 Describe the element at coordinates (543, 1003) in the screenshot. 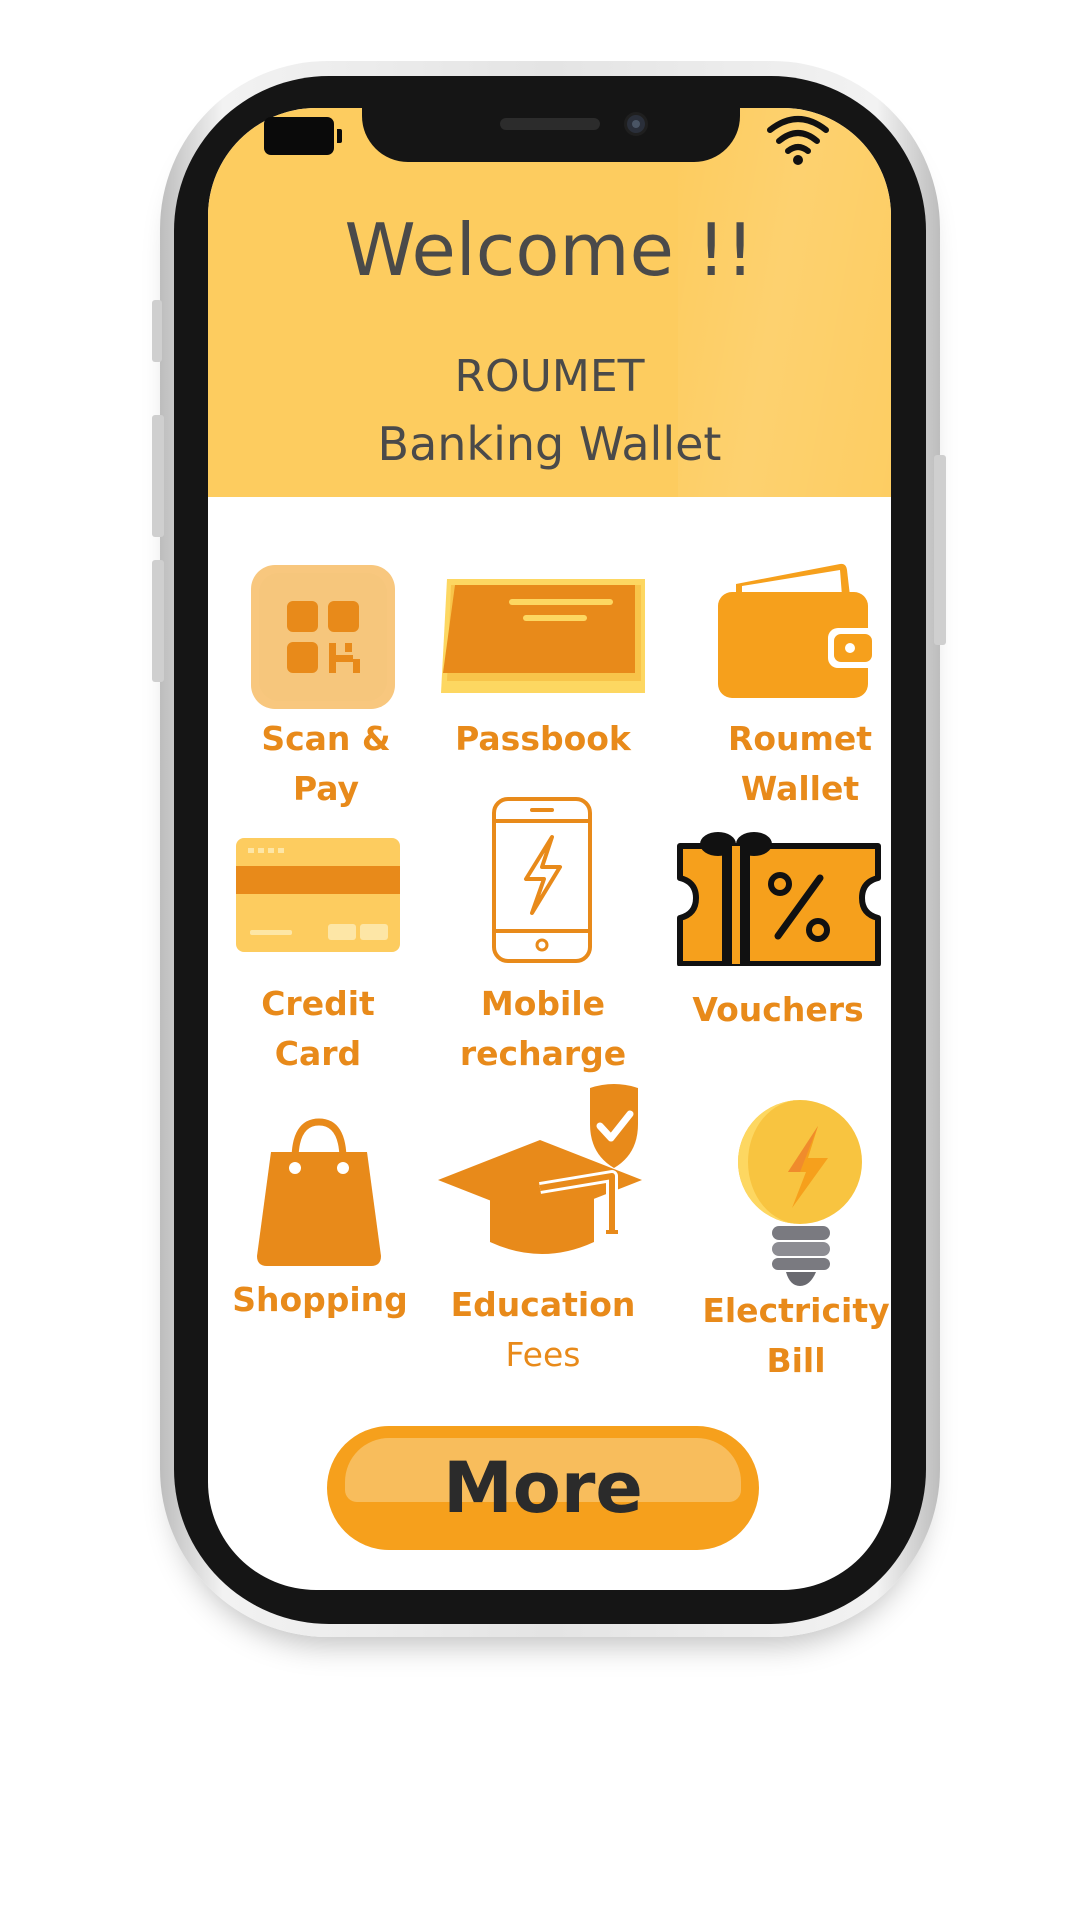

I see `service-label: Mobile` at that location.